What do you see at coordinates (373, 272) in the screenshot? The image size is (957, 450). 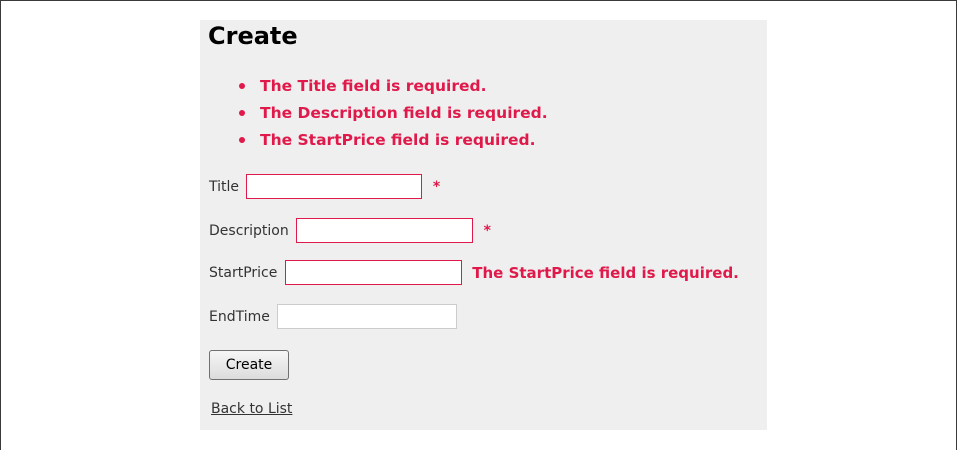 I see `startprice-input` at bounding box center [373, 272].